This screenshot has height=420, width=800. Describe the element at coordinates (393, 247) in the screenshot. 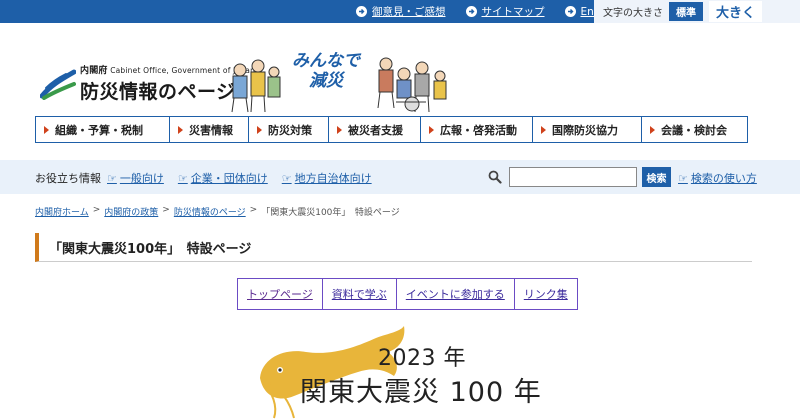

I see `page-title: 「関東大震災100年」 特設ページ` at that location.